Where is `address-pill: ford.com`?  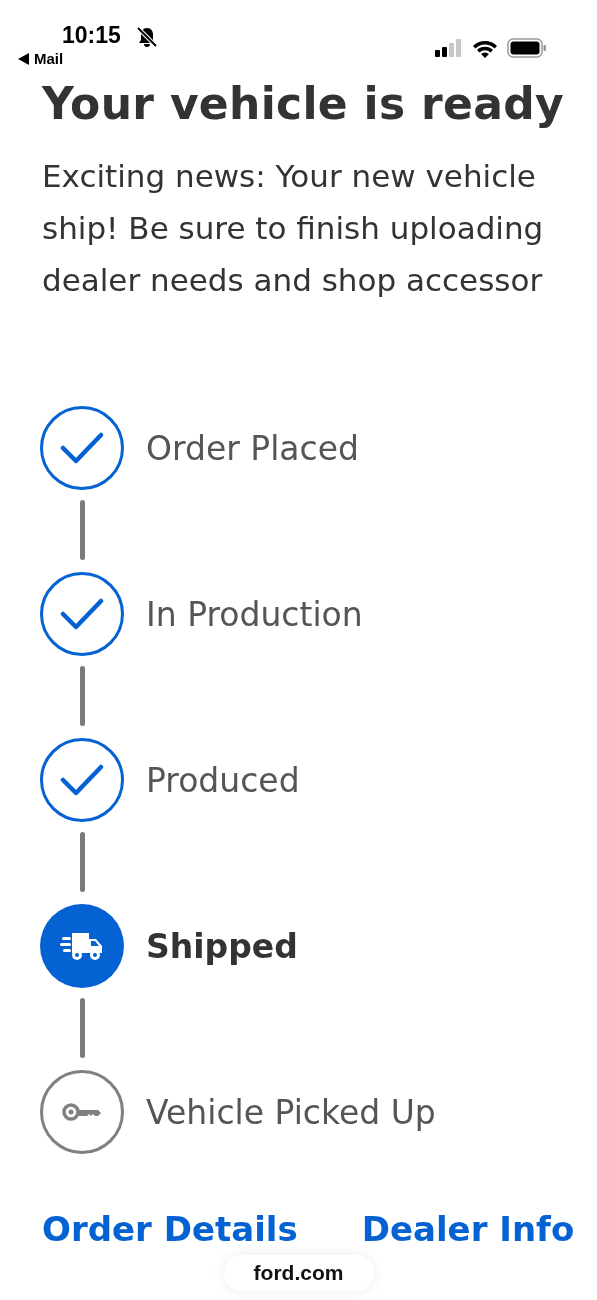 address-pill: ford.com is located at coordinates (298, 1273).